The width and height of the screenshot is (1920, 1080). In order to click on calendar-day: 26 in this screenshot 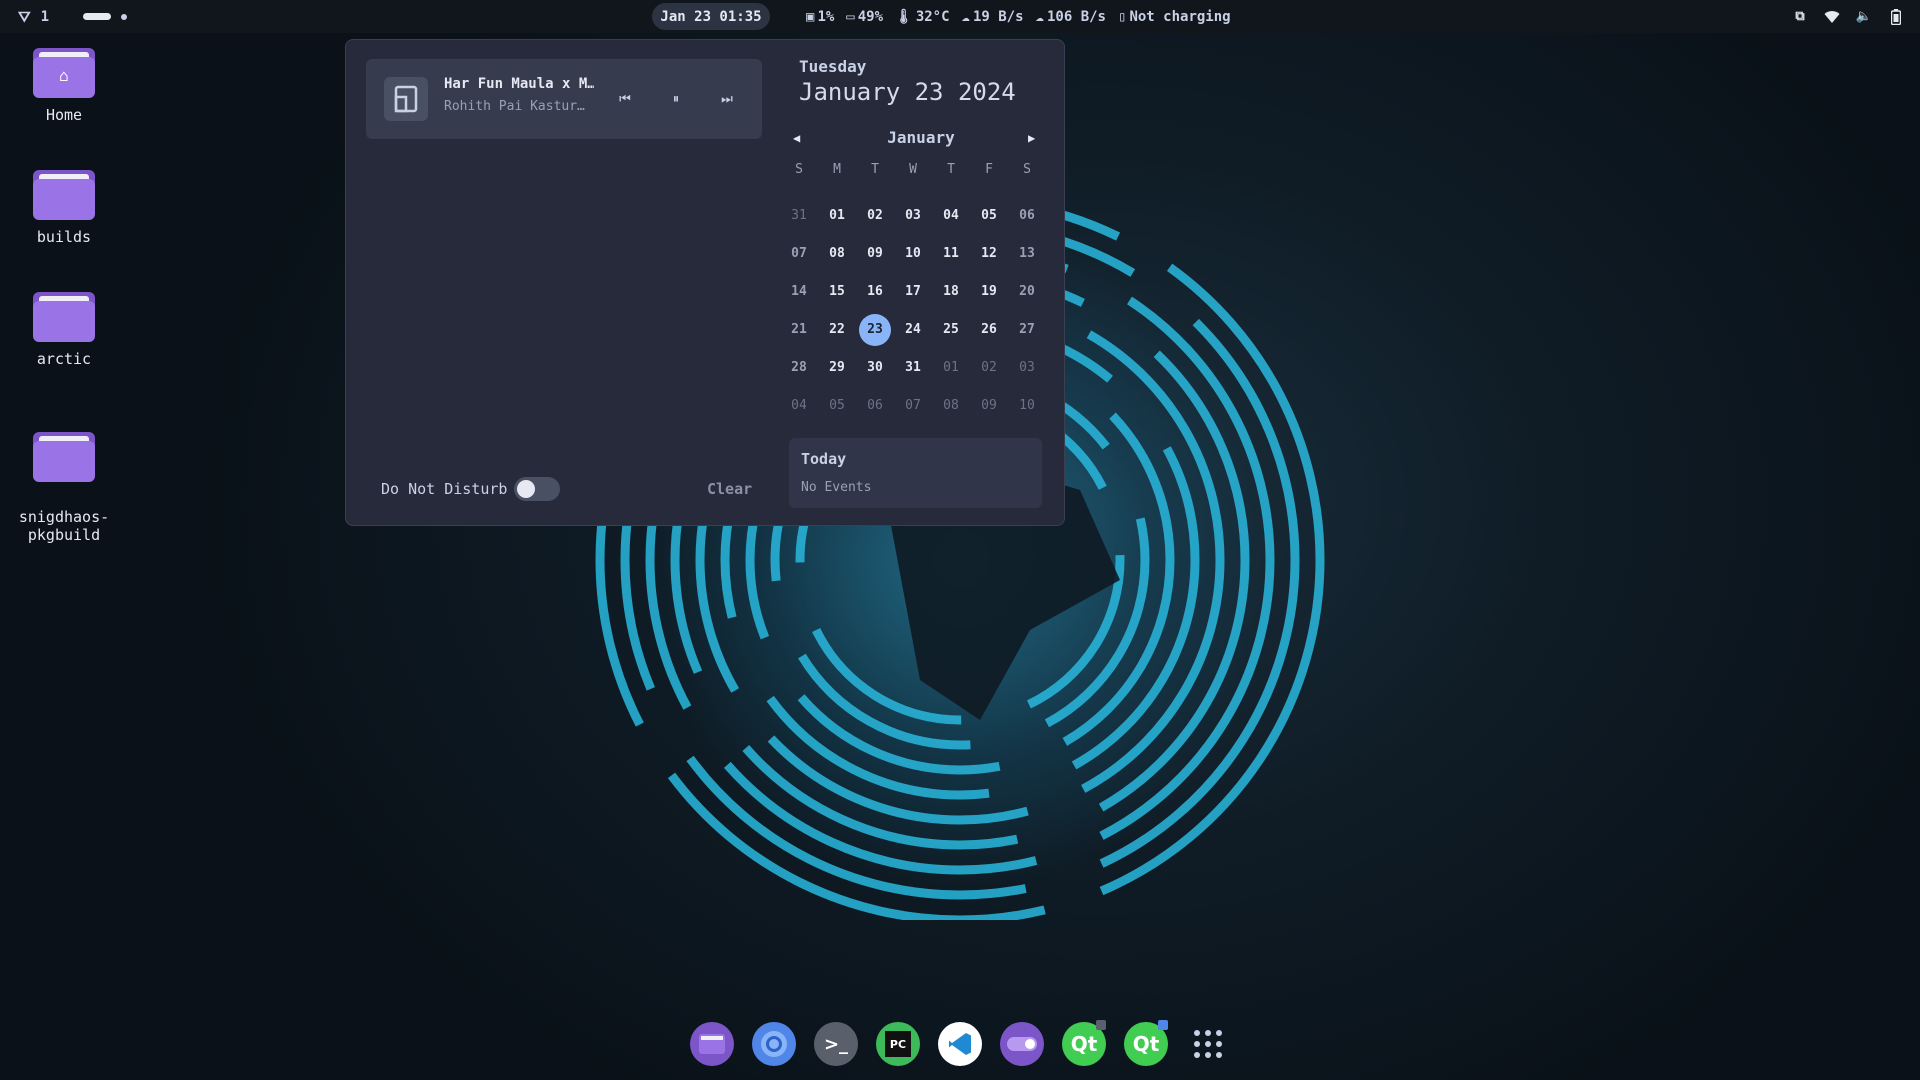, I will do `click(989, 330)`.